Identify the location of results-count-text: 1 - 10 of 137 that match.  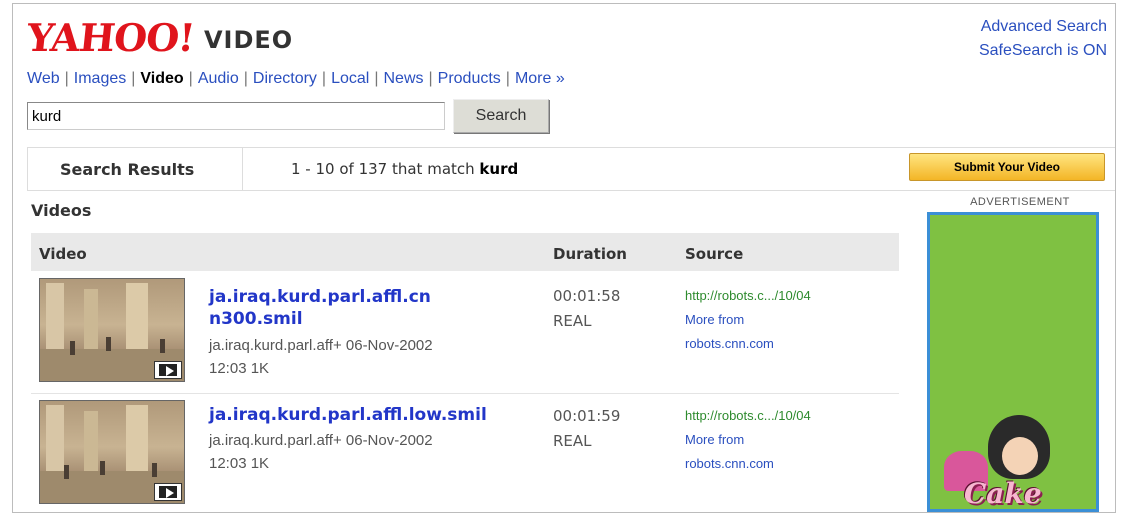
(383, 169).